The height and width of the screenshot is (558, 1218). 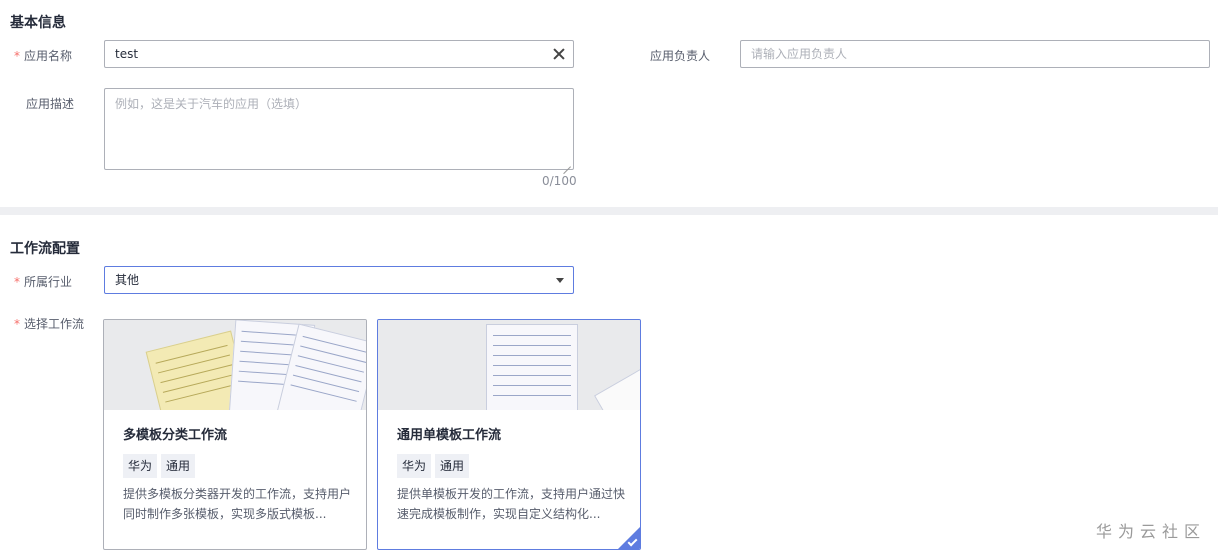 What do you see at coordinates (211, 104) in the screenshot?
I see `desc-placeholder: 例如，这是关于汽车的应用（选填）` at bounding box center [211, 104].